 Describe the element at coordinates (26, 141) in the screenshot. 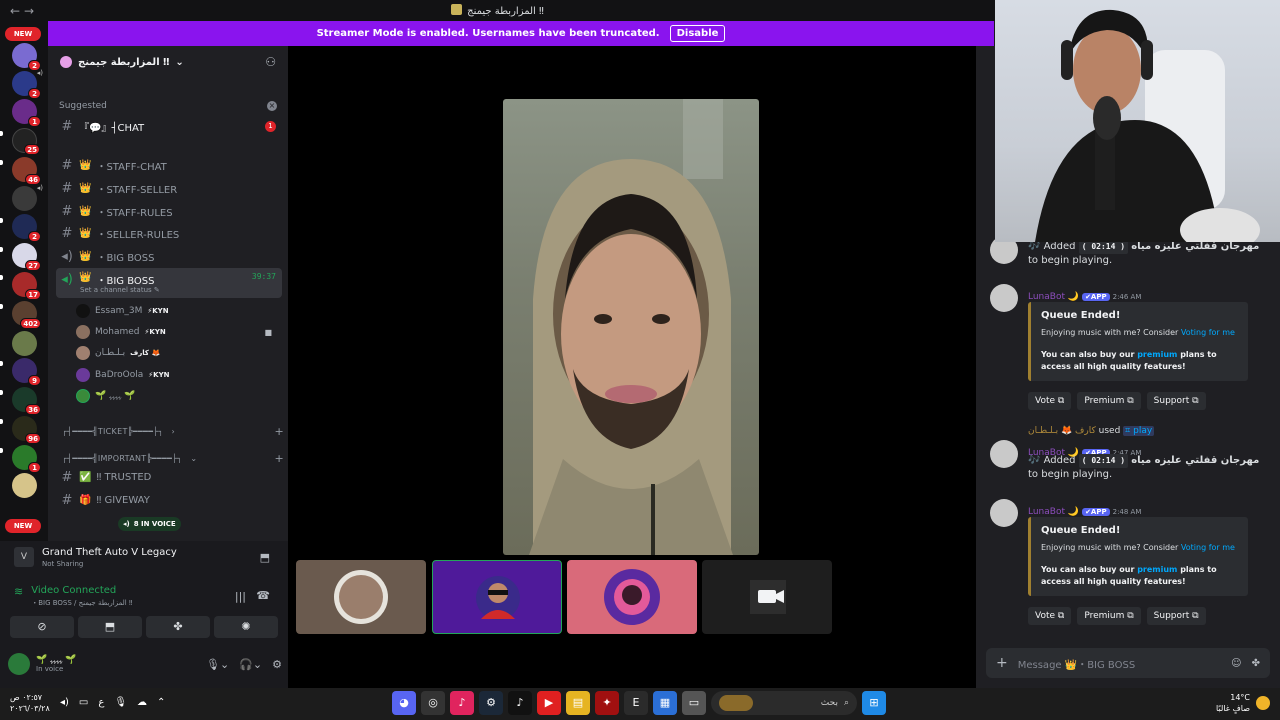

I see `server-icon: 25` at that location.